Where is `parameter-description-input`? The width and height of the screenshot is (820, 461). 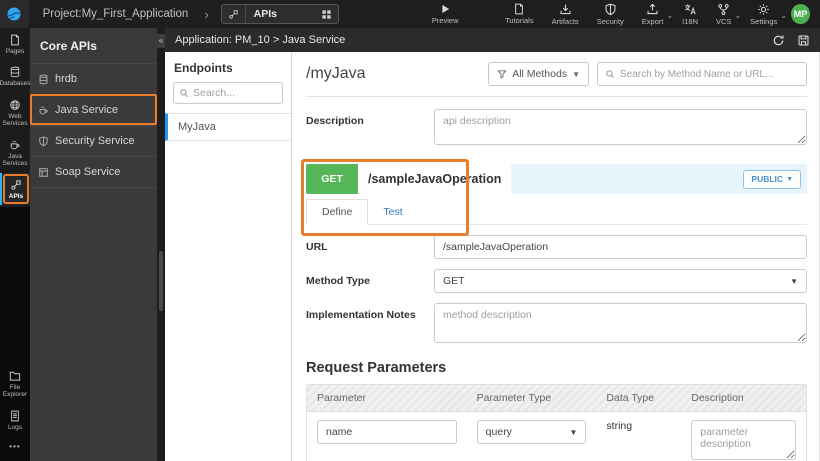
parameter-description-input is located at coordinates (743, 440).